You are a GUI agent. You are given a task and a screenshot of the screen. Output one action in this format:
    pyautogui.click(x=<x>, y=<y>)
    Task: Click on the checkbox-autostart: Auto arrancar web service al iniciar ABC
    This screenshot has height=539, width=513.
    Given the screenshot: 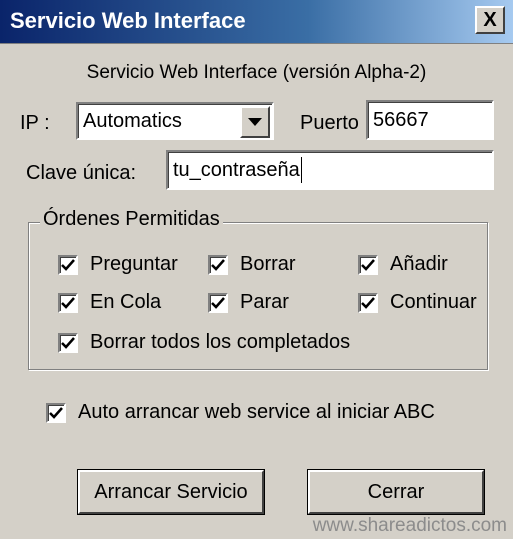 What is the action you would take?
    pyautogui.click(x=240, y=412)
    